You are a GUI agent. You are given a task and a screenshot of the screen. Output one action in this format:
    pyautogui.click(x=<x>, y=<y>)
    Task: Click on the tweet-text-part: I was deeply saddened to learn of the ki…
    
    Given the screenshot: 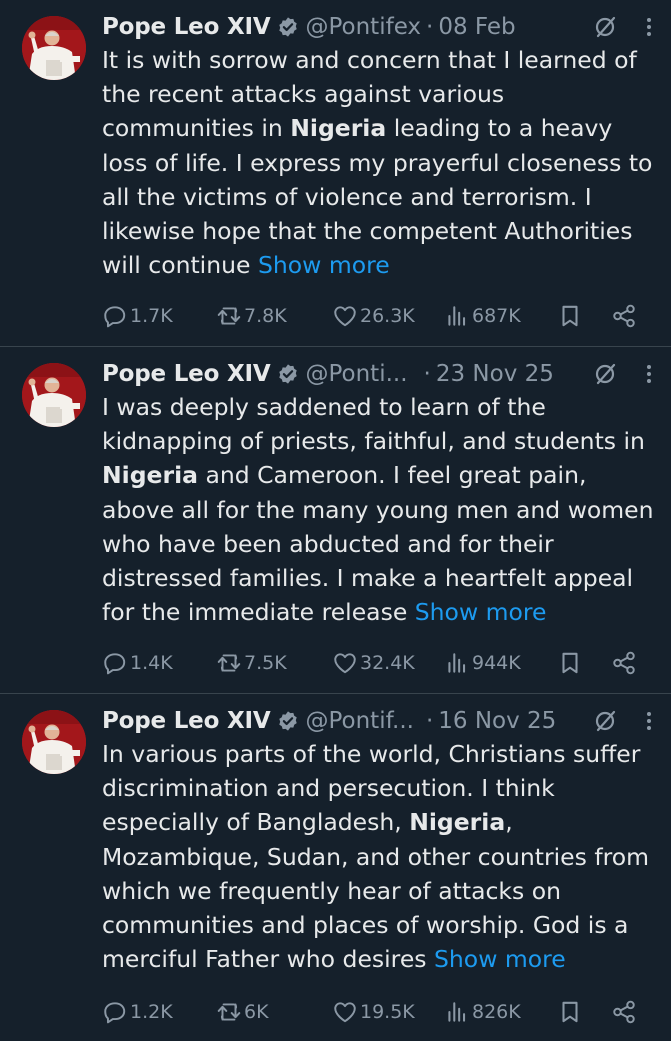 What is the action you would take?
    pyautogui.click(x=373, y=424)
    